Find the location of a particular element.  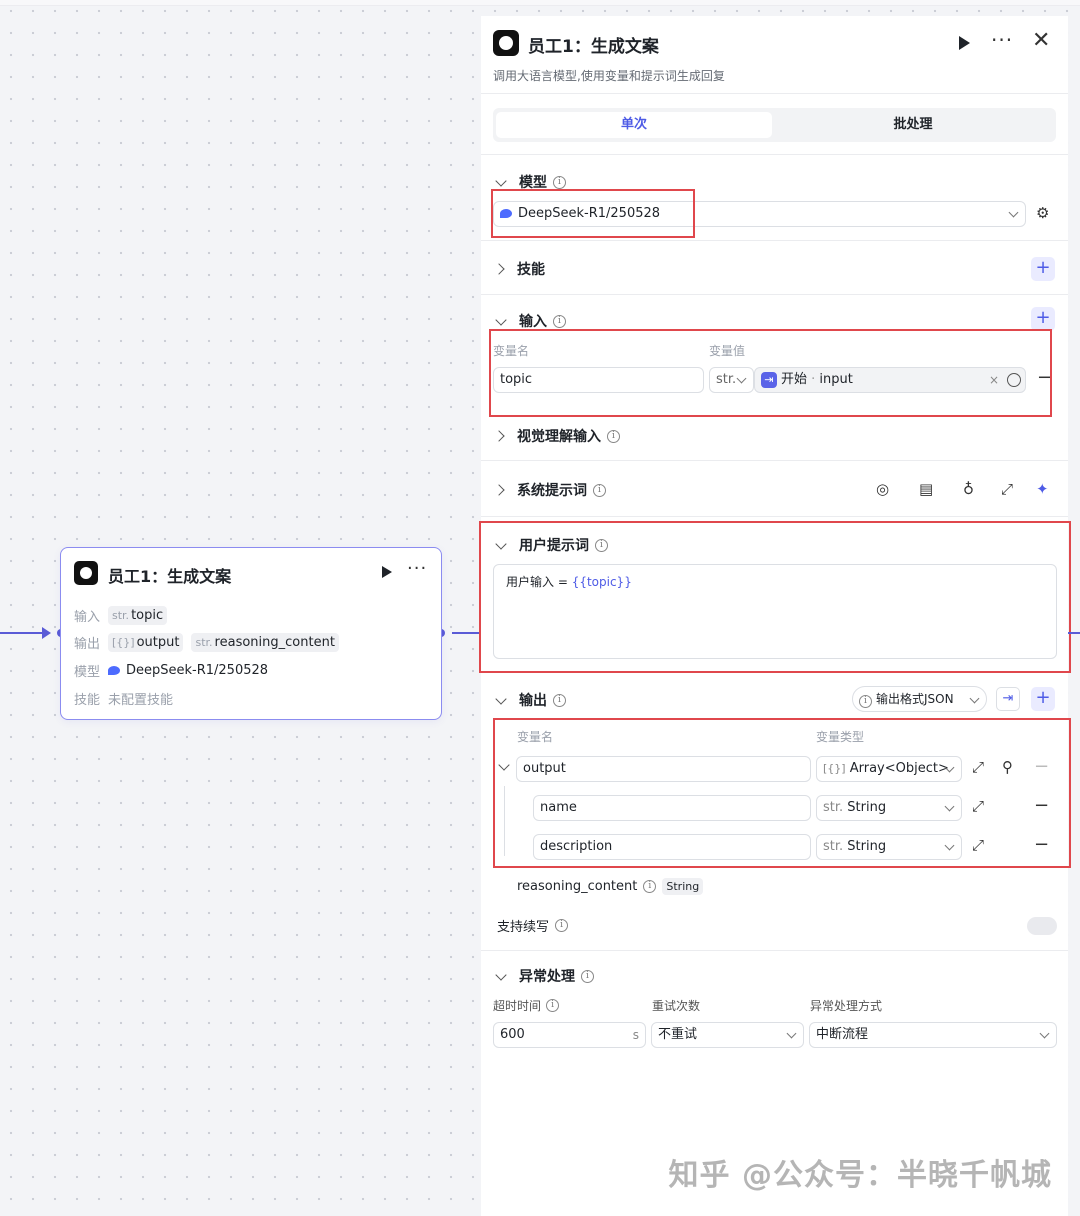

panel-logo-icon is located at coordinates (506, 43).